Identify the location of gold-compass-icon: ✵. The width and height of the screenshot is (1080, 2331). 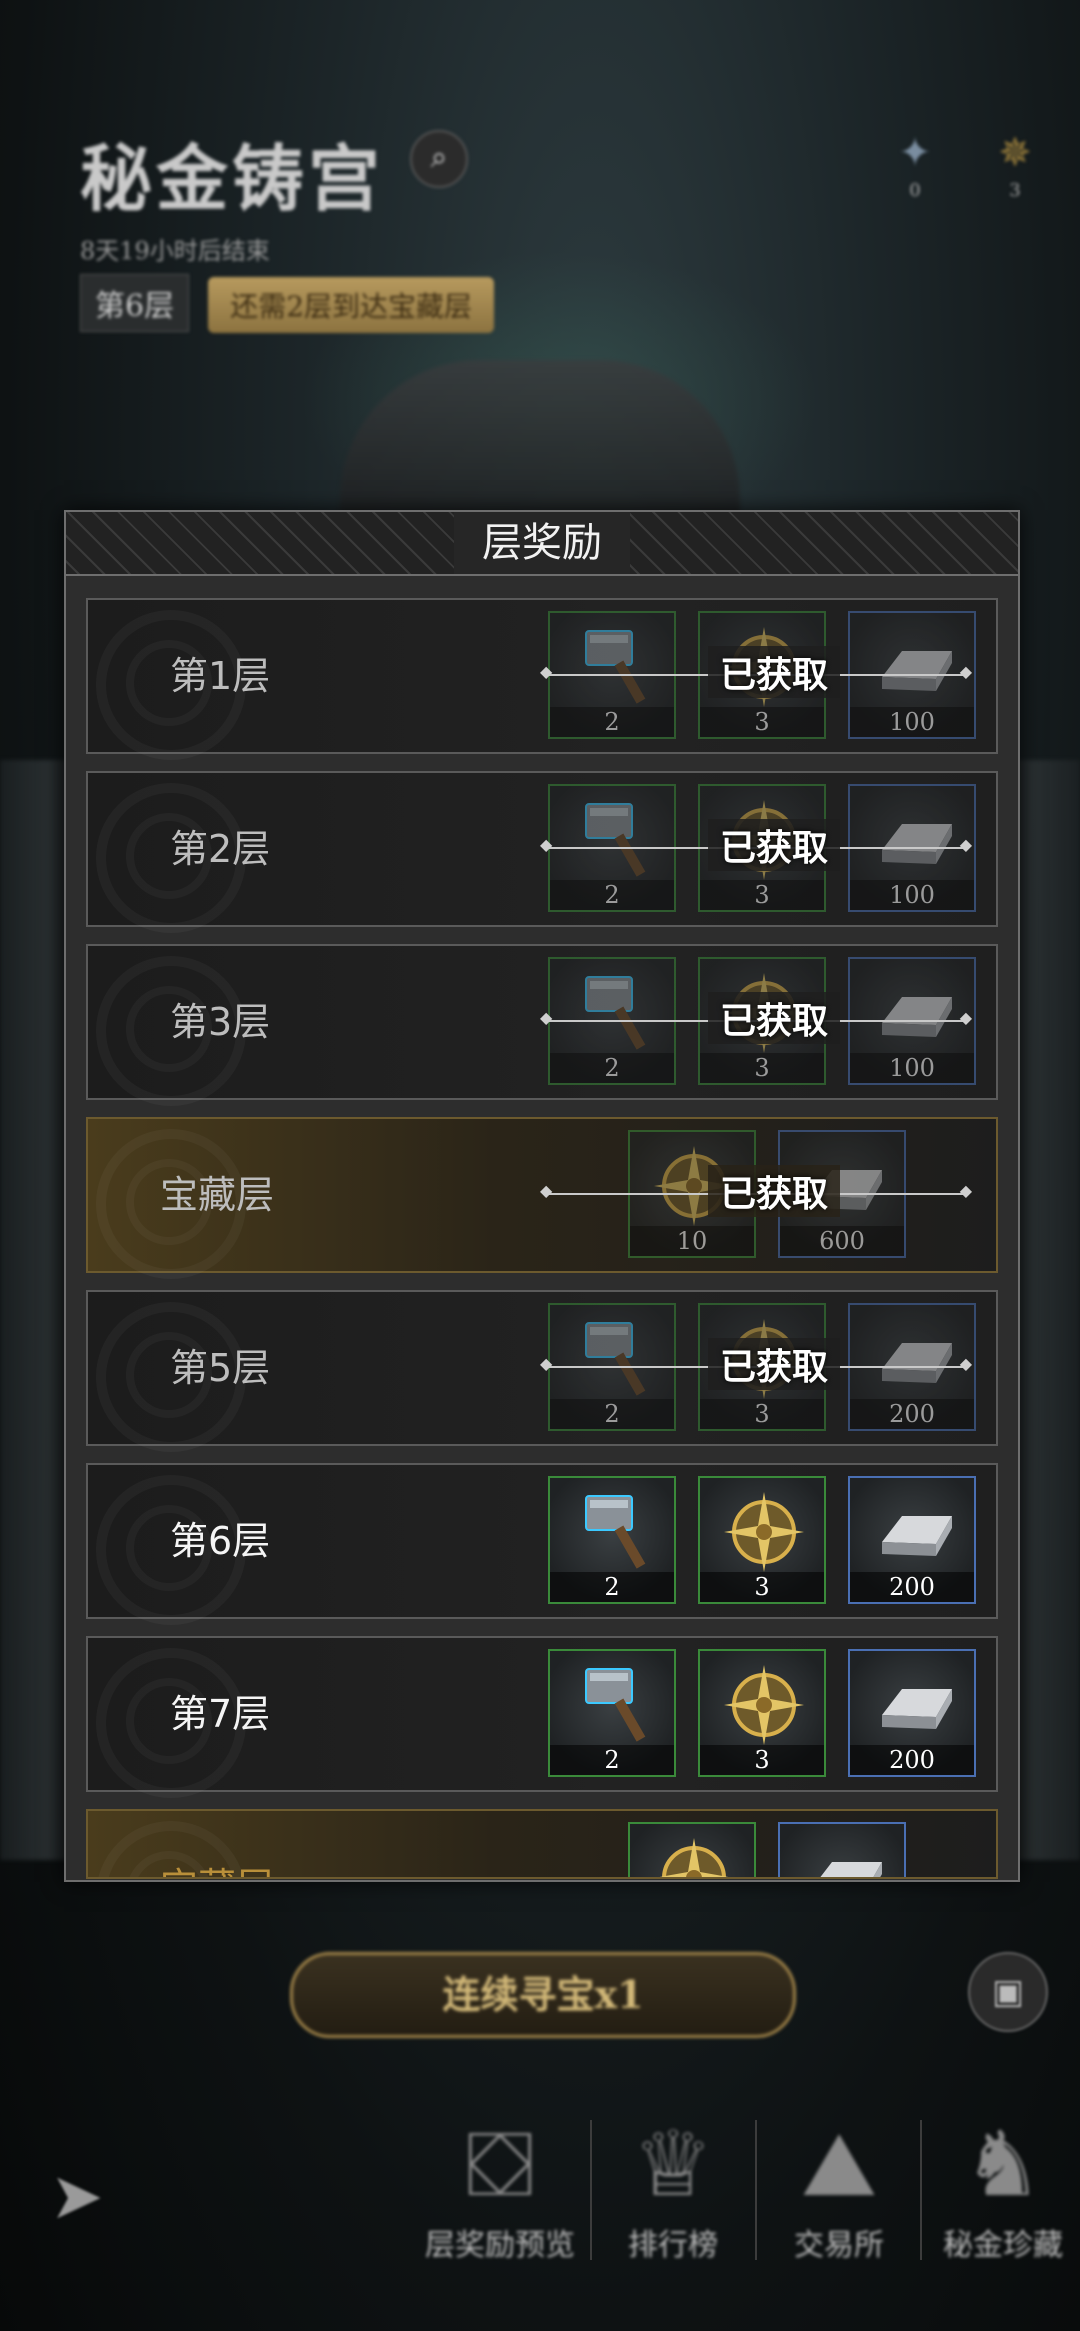
(1015, 153).